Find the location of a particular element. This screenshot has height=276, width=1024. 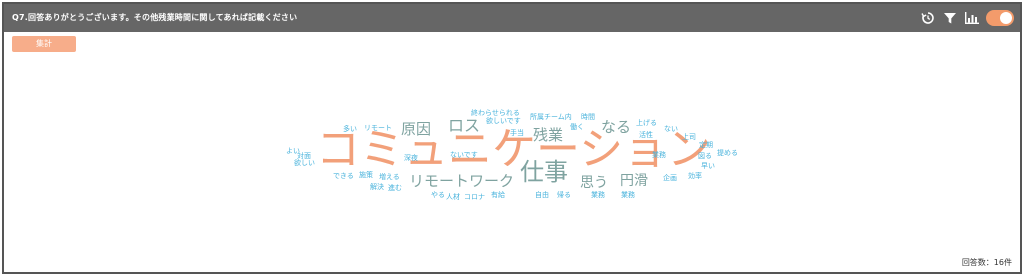

word-cloud-word: 思う is located at coordinates (594, 183).